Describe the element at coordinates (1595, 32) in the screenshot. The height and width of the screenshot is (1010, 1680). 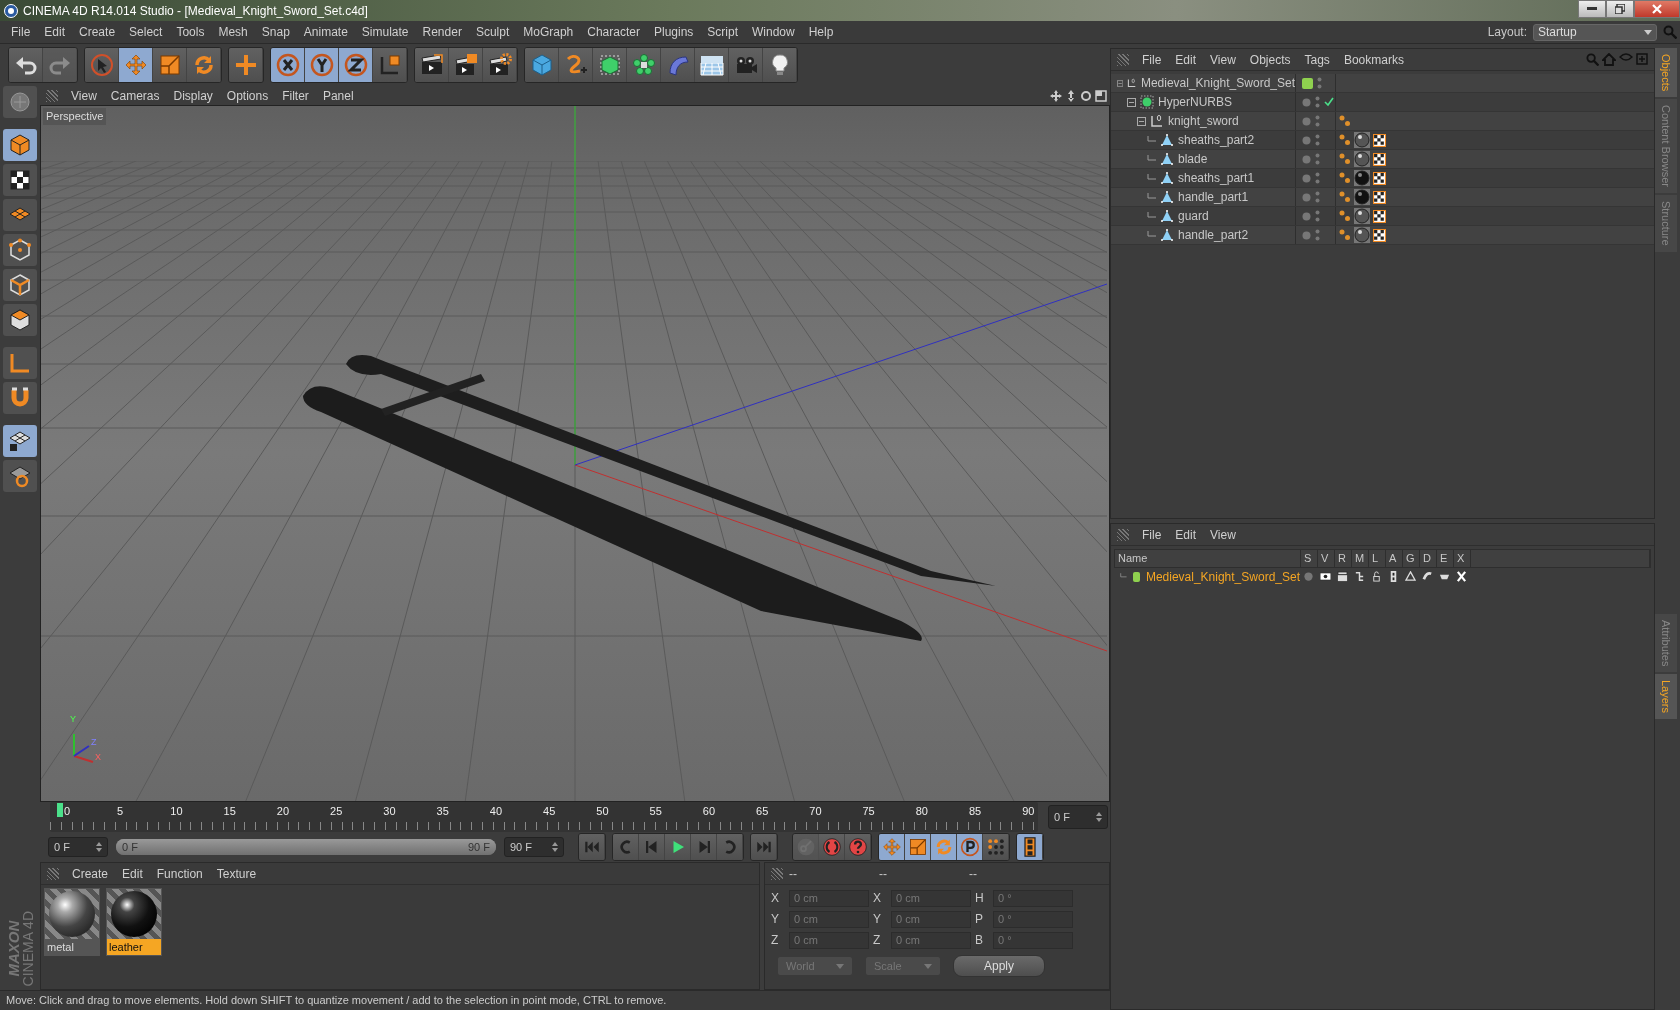
I see `layout-dropdown: Startup` at that location.